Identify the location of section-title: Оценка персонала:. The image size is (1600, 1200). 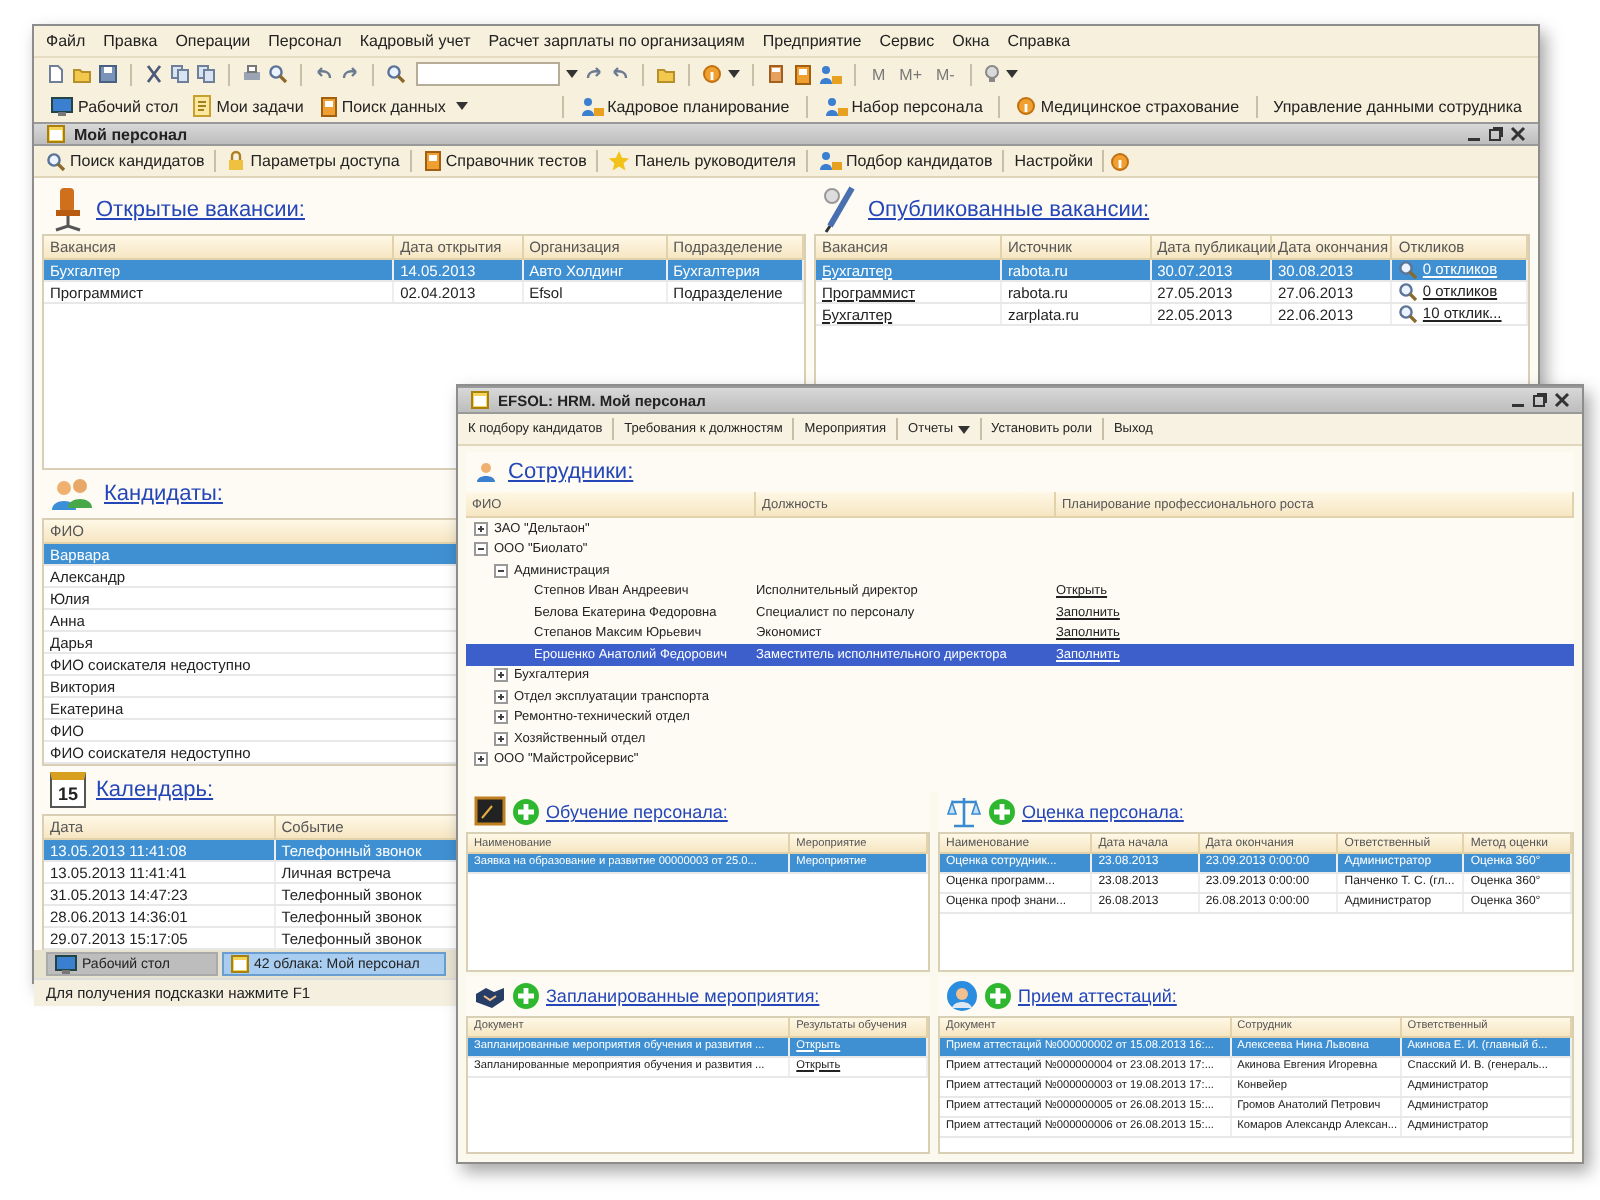
(1103, 812).